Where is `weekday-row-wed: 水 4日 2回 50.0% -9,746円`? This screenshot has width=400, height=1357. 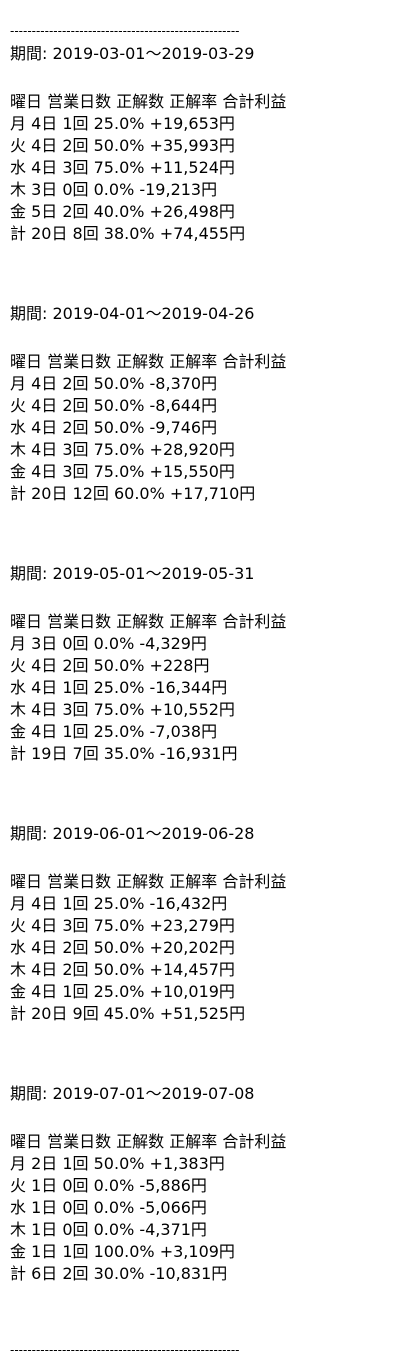
weekday-row-wed: 水 4日 2回 50.0% -9,746円 is located at coordinates (114, 427).